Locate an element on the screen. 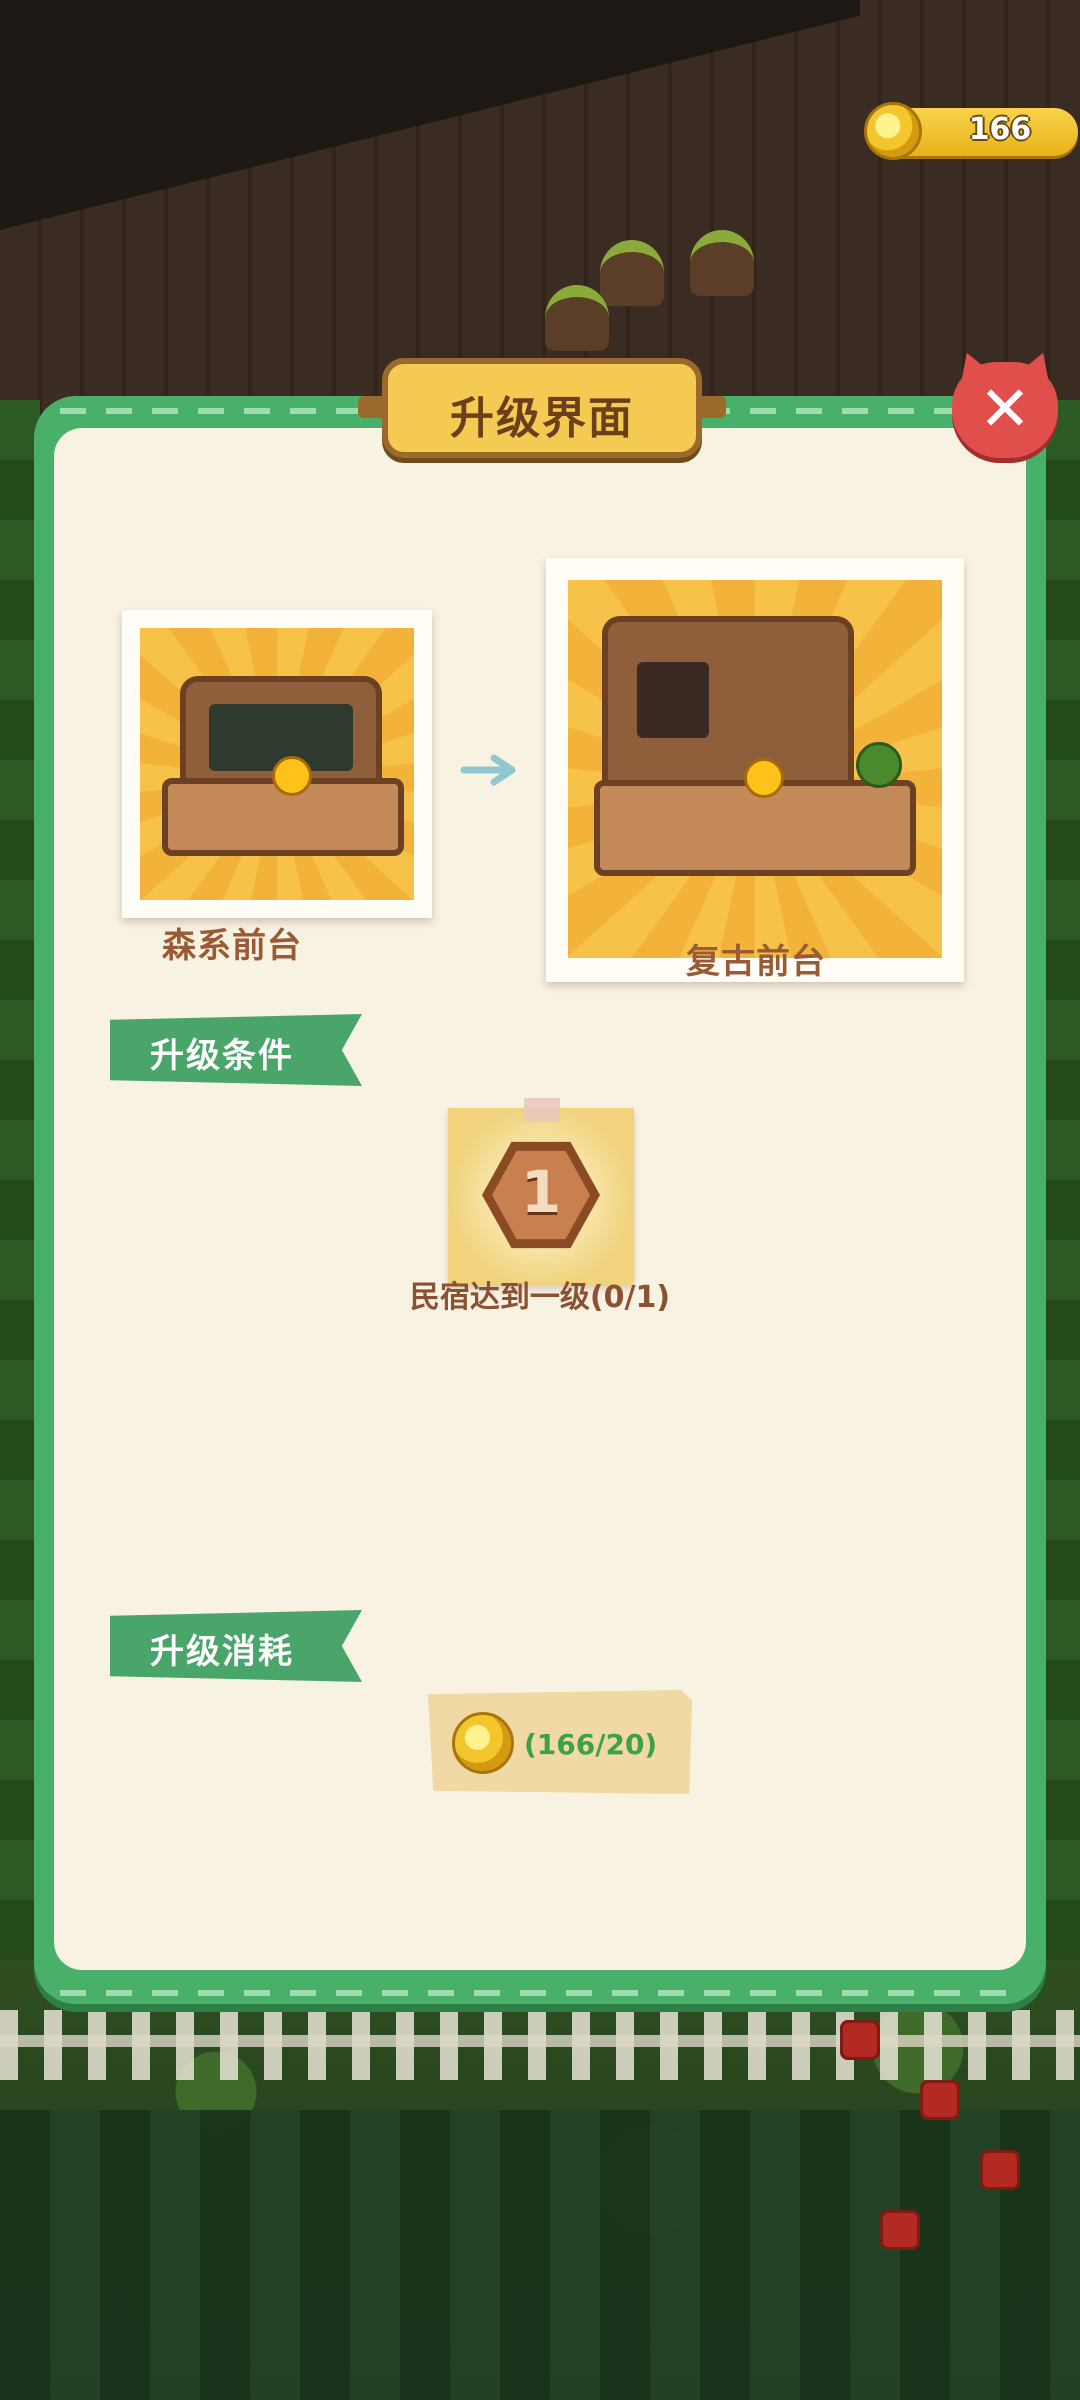 The height and width of the screenshot is (2400, 1080). coin-counter: 166 is located at coordinates (971, 131).